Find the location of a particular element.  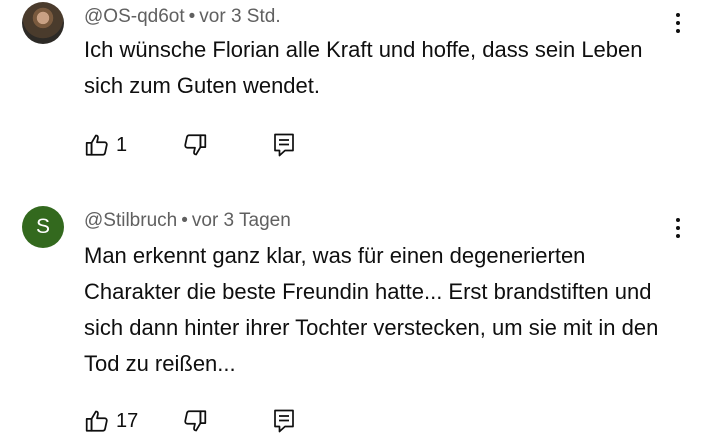

like-button: 17 is located at coordinates (111, 421).